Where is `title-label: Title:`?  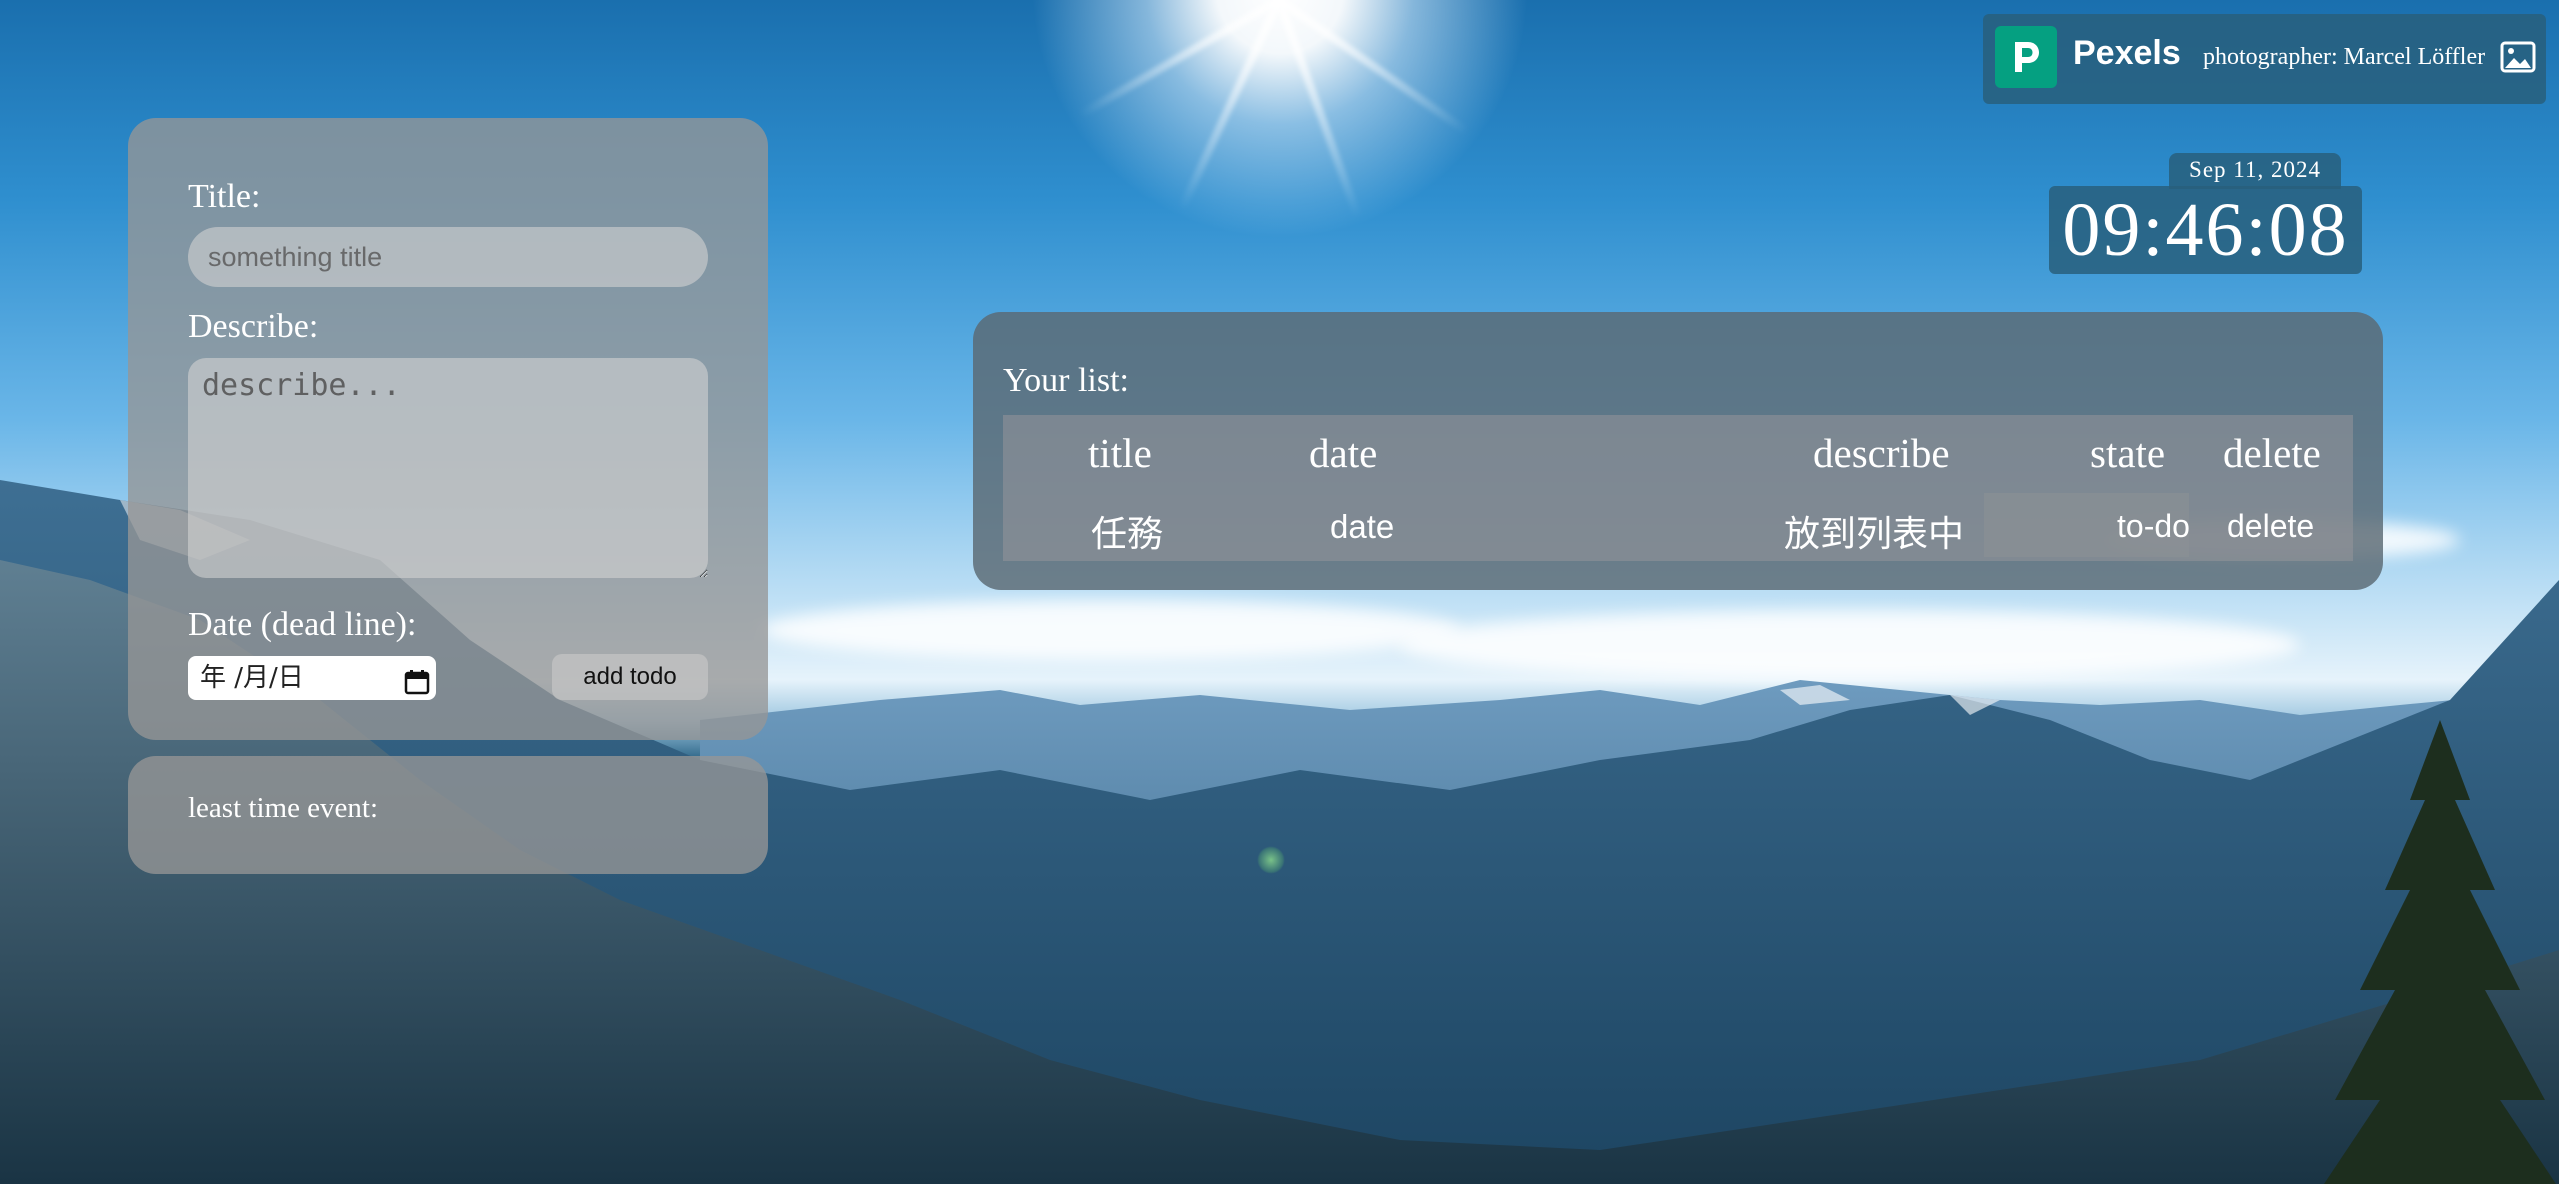
title-label: Title: is located at coordinates (224, 196).